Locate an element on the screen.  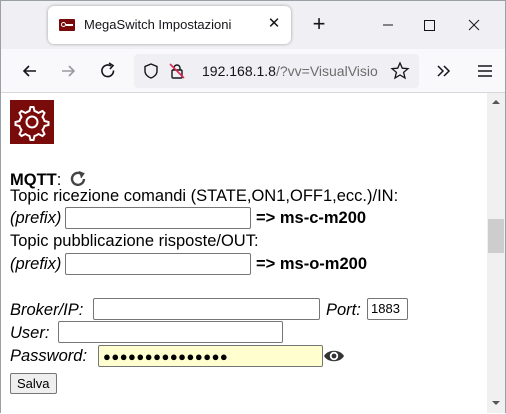
forward-icon is located at coordinates (69, 71).